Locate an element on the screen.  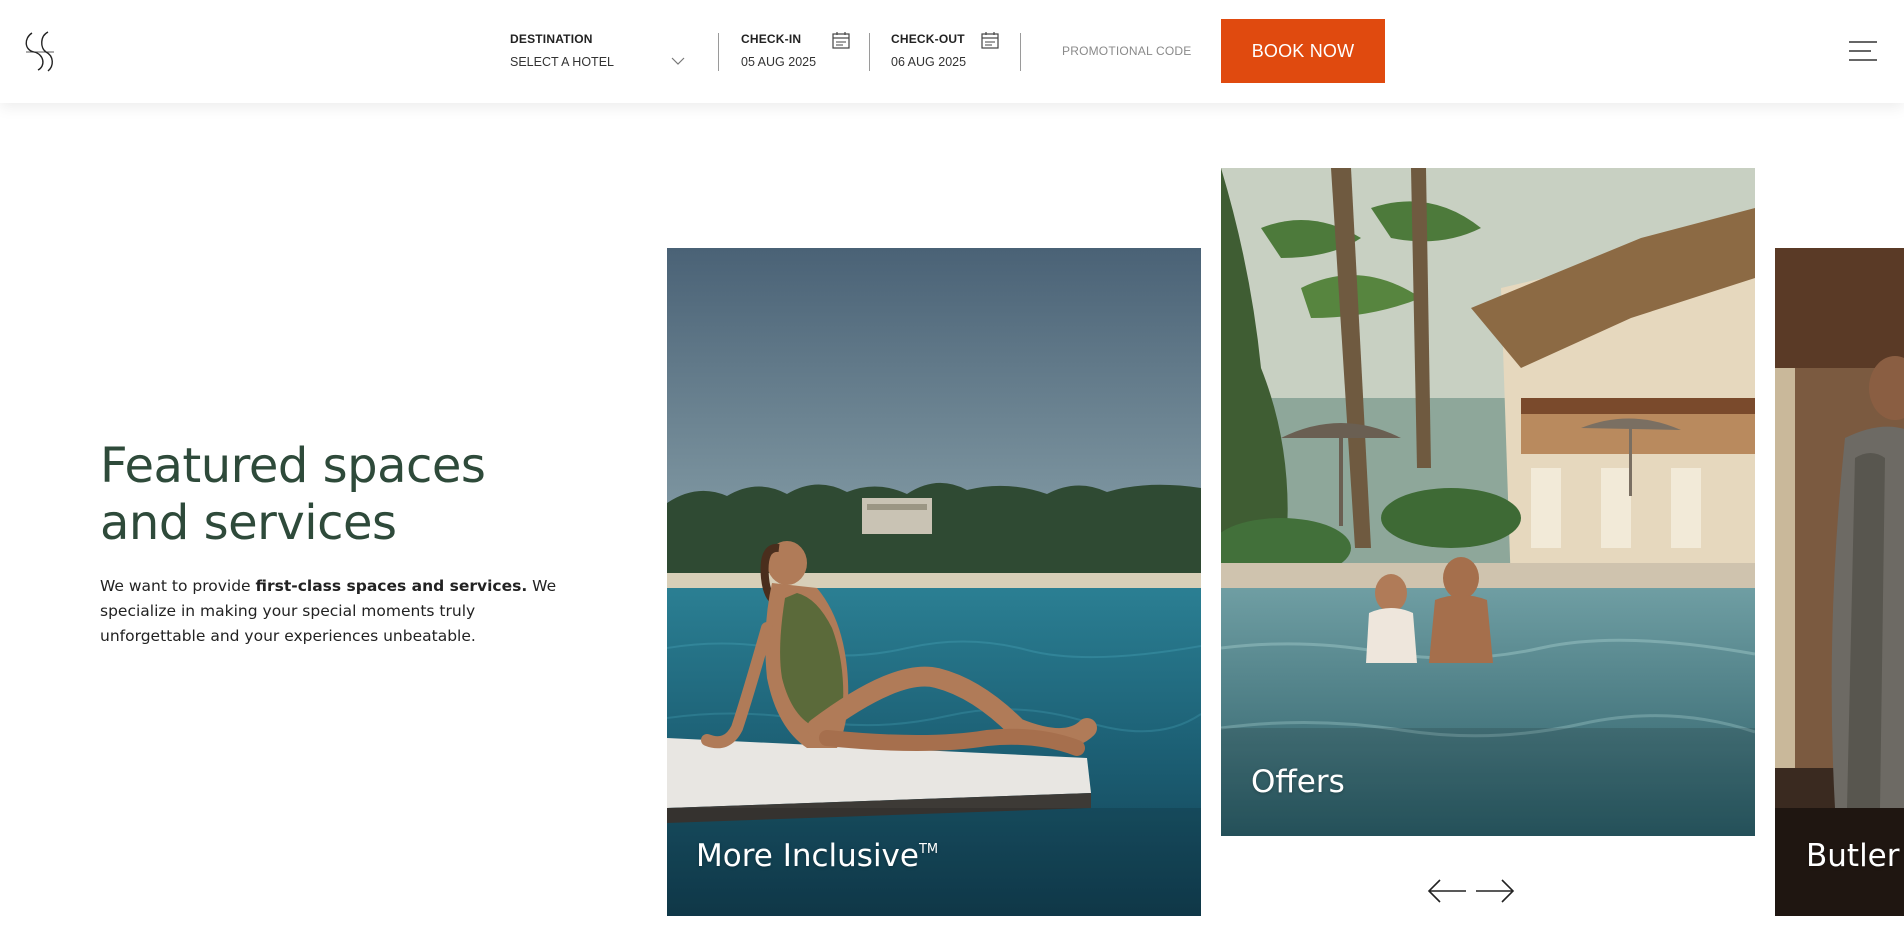
butler-photo is located at coordinates (1839, 582).